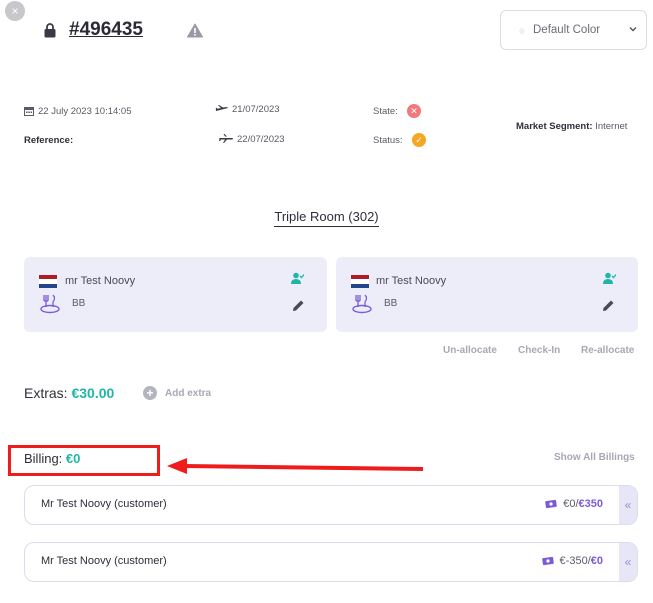 The width and height of the screenshot is (653, 603). I want to click on billing-paid: €-350, so click(573, 561).